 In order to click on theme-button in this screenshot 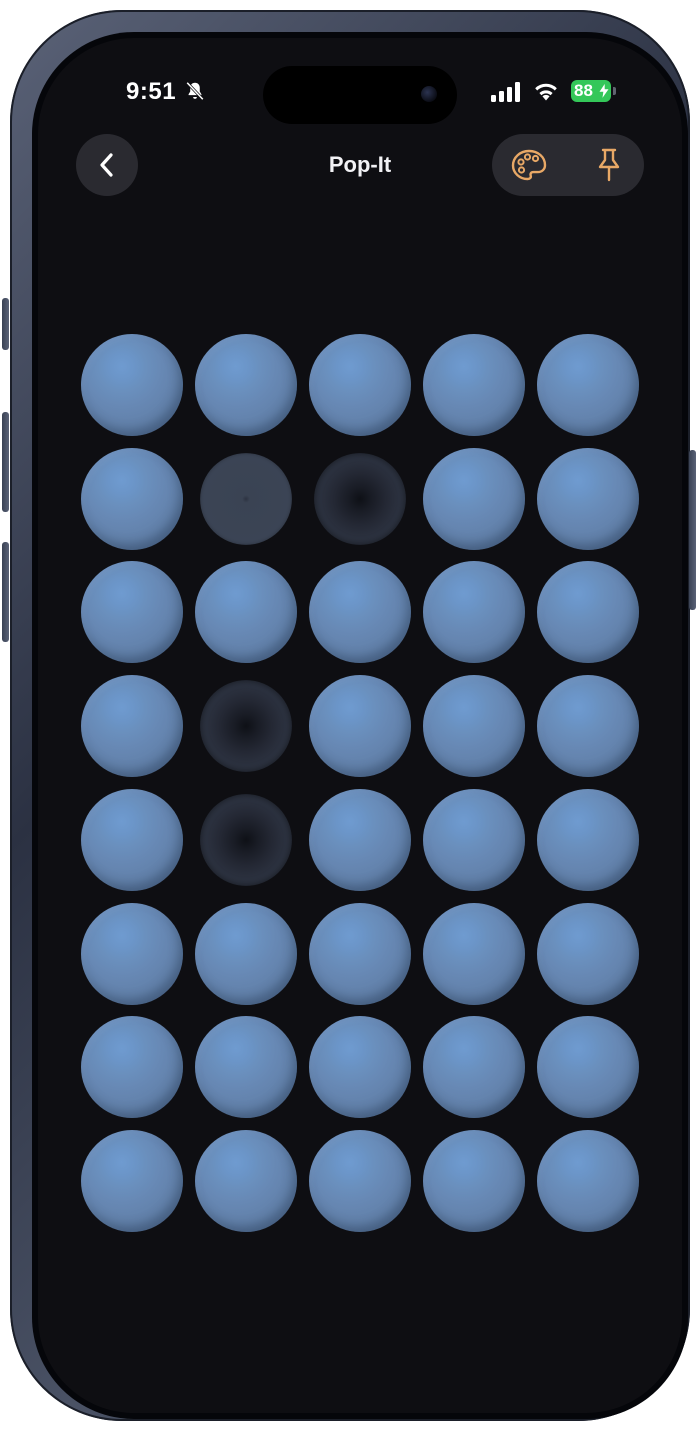, I will do `click(529, 165)`.